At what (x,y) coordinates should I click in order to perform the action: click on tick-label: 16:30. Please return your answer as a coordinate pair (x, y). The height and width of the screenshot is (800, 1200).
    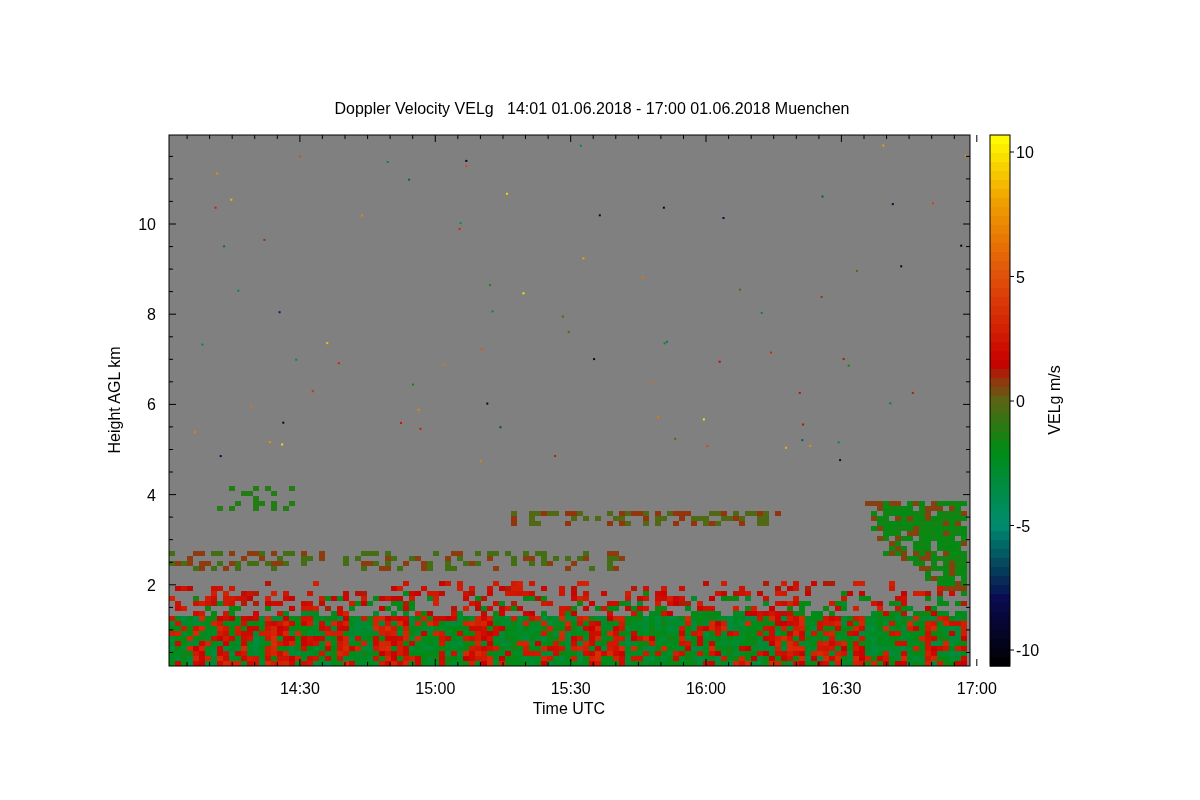
    Looking at the image, I should click on (841, 688).